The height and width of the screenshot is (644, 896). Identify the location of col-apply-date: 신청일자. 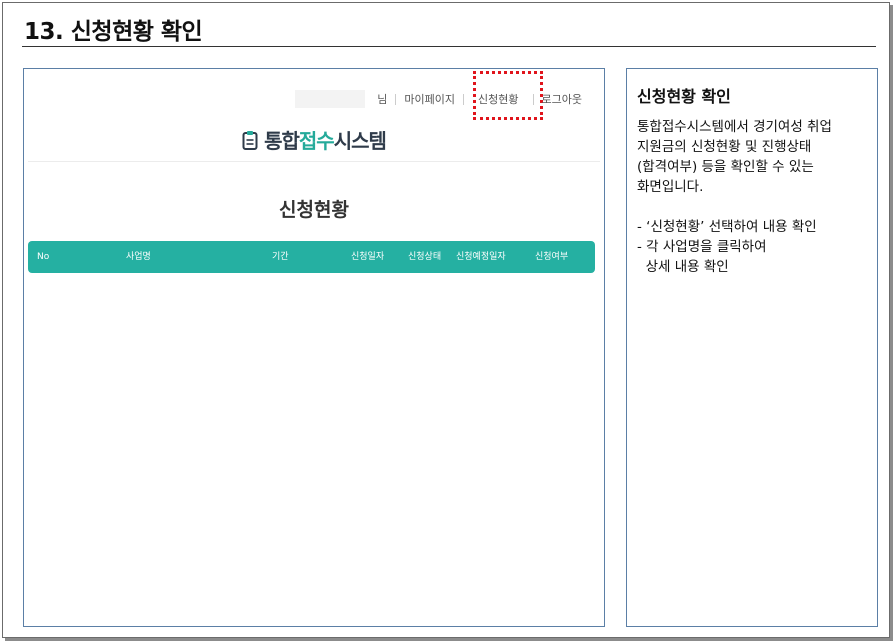
(368, 257).